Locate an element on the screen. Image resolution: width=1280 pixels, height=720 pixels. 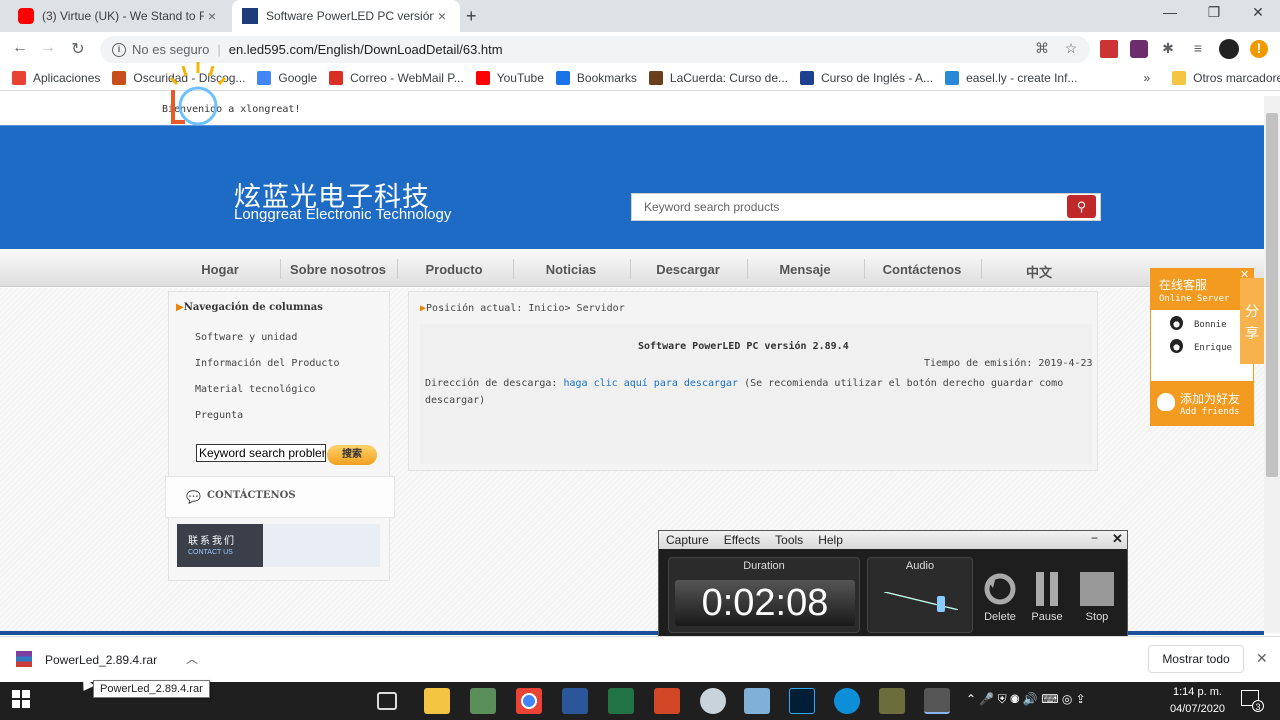
chat-agent-enrique: Enrique is located at coordinates (1213, 348).